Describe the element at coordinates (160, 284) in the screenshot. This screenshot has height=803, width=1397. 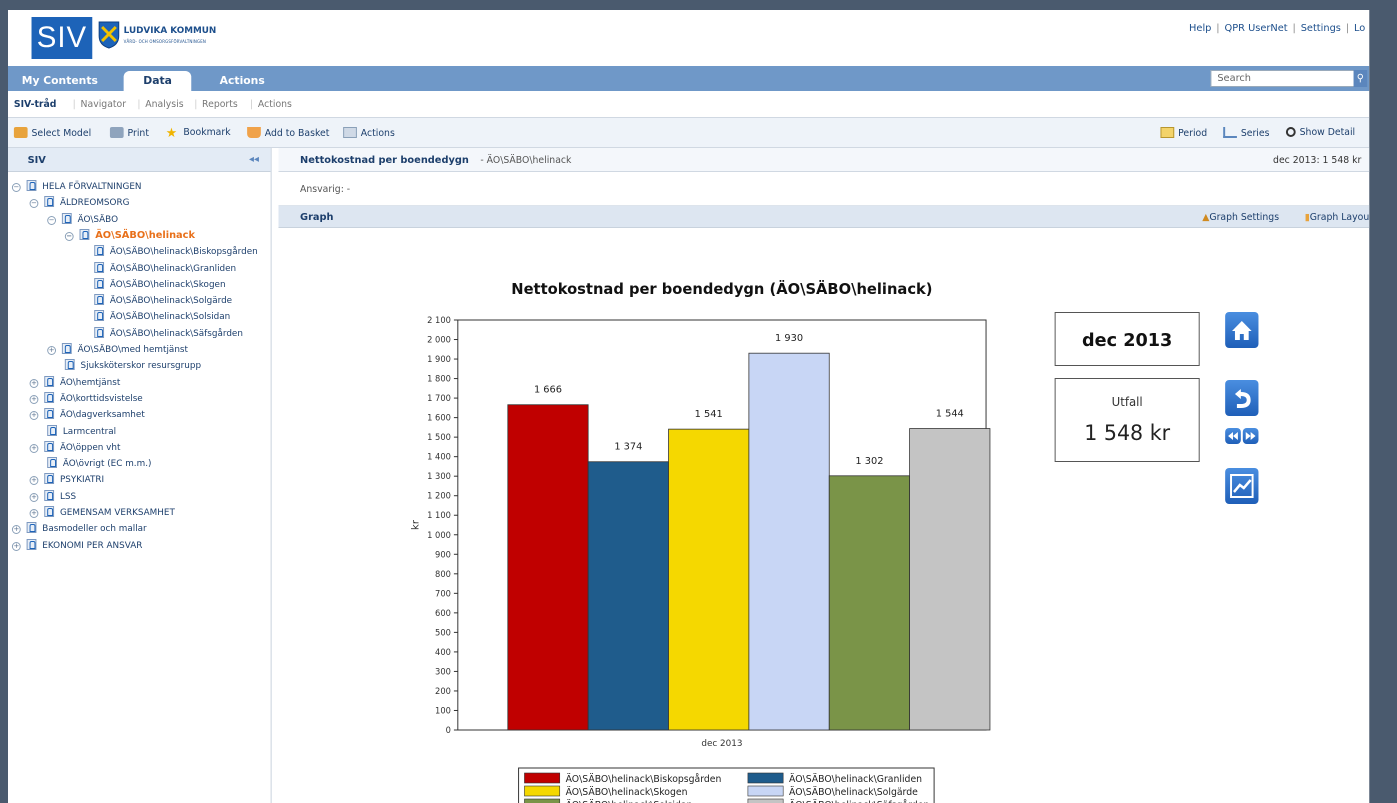
I see `tree-item: ÄO\SÄBO\helinack\Skogen` at that location.